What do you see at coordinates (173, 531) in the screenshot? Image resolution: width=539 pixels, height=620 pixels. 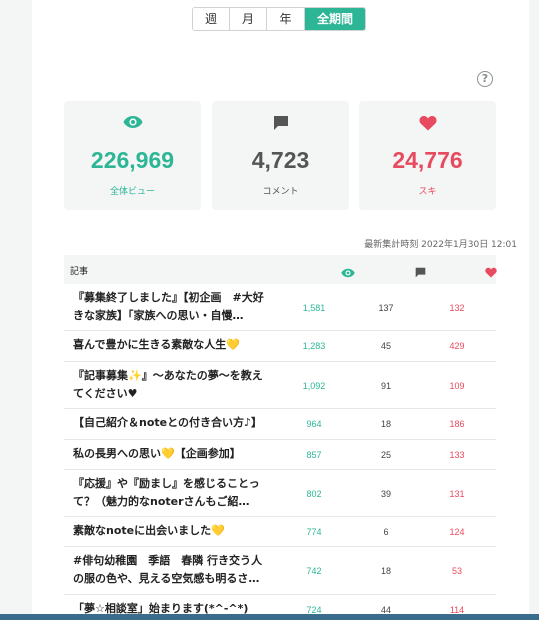 I see `article-title: 素敵なnoteに出会いました💛` at bounding box center [173, 531].